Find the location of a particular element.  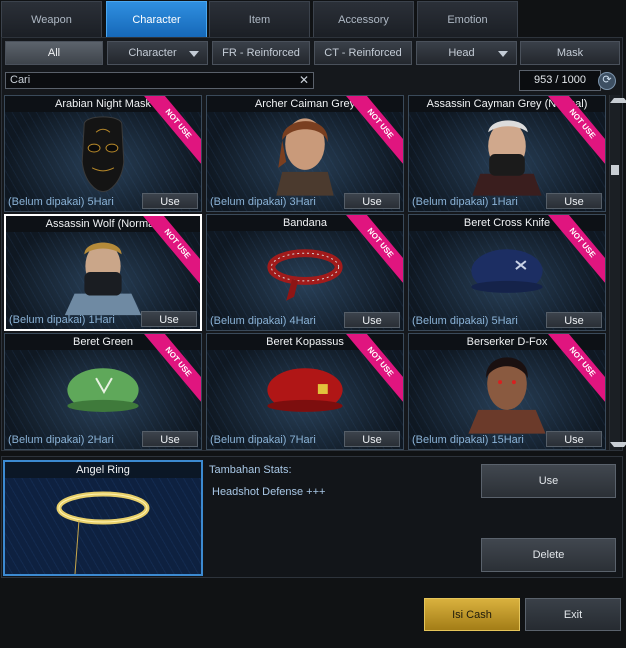

filter-fr-reinforced-button: FR - Reinforced is located at coordinates (261, 53).